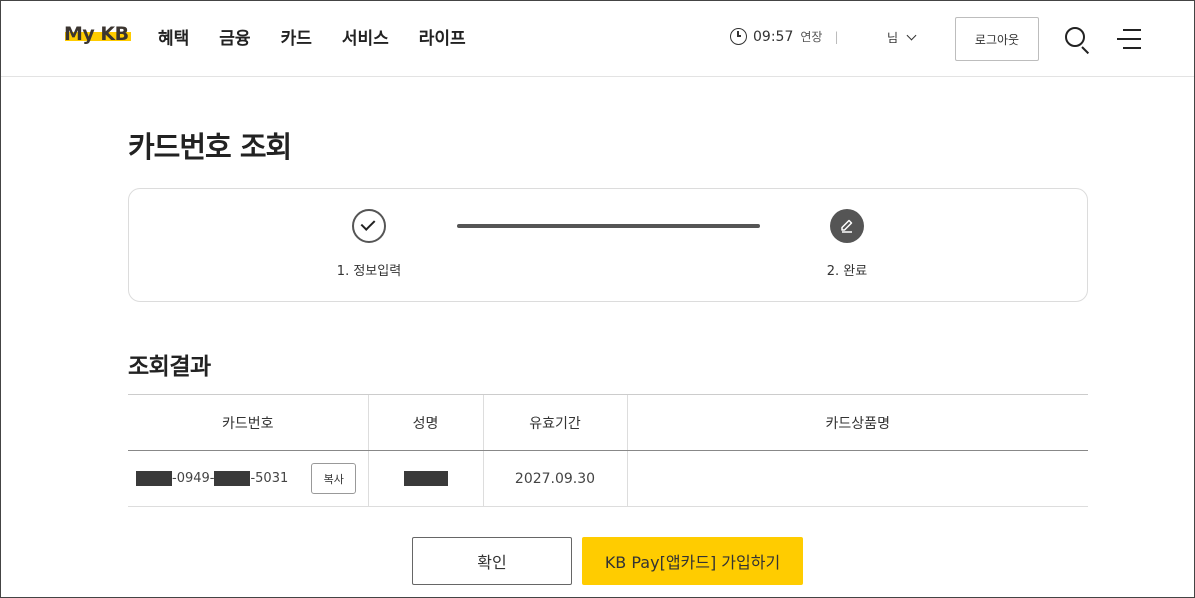  Describe the element at coordinates (248, 422) in the screenshot. I see `col-card-number: 카드번호` at that location.